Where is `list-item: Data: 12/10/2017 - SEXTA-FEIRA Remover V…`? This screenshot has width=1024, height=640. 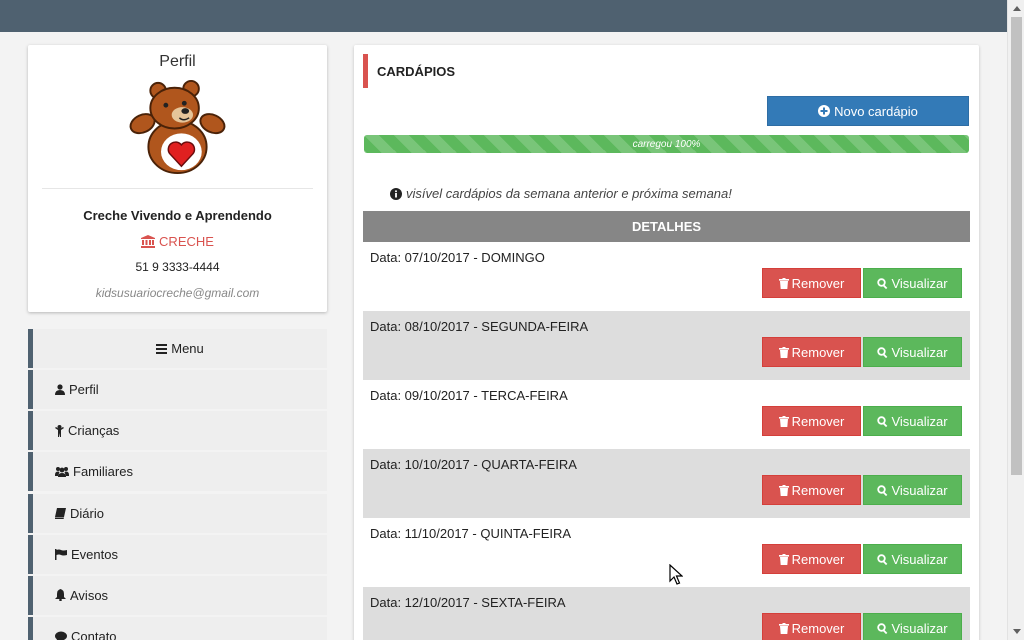
list-item: Data: 12/10/2017 - SEXTA-FEIRA Remover V… is located at coordinates (666, 613).